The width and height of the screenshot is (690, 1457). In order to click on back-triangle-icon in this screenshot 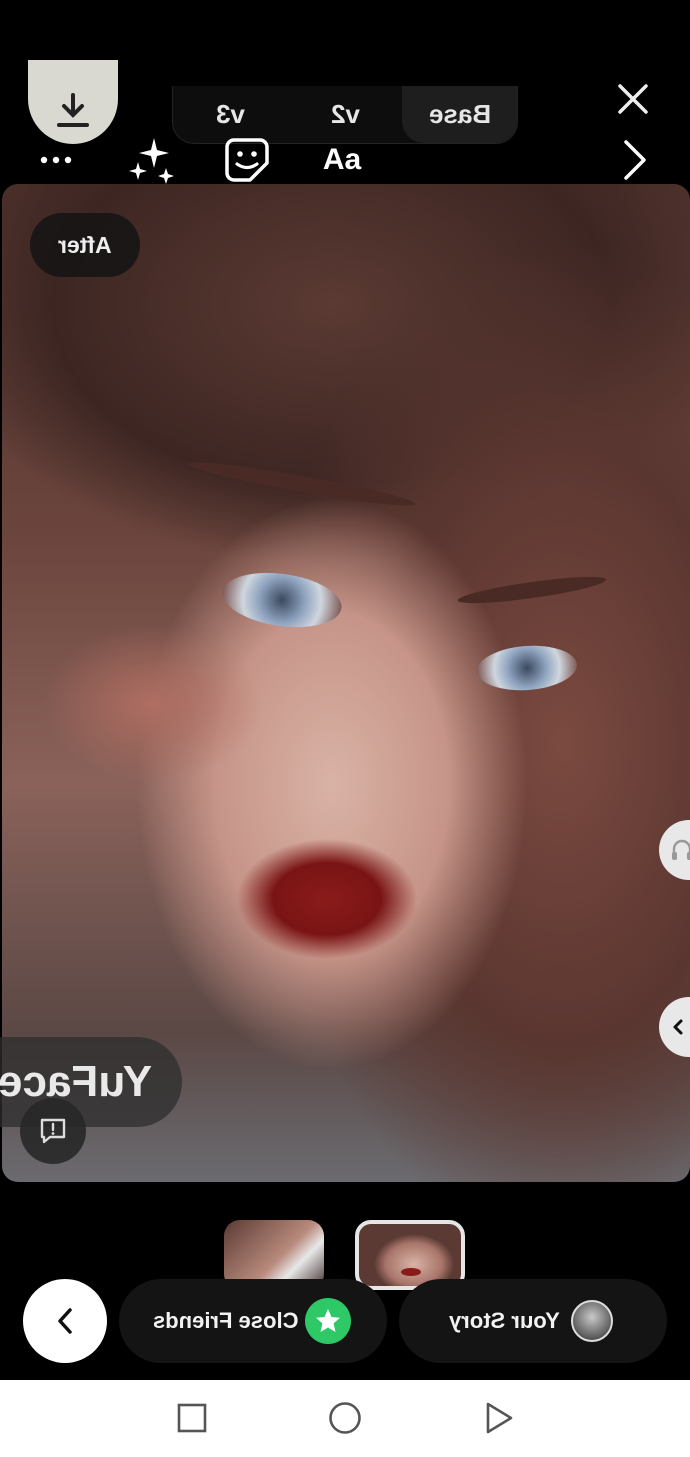, I will do `click(499, 1418)`.